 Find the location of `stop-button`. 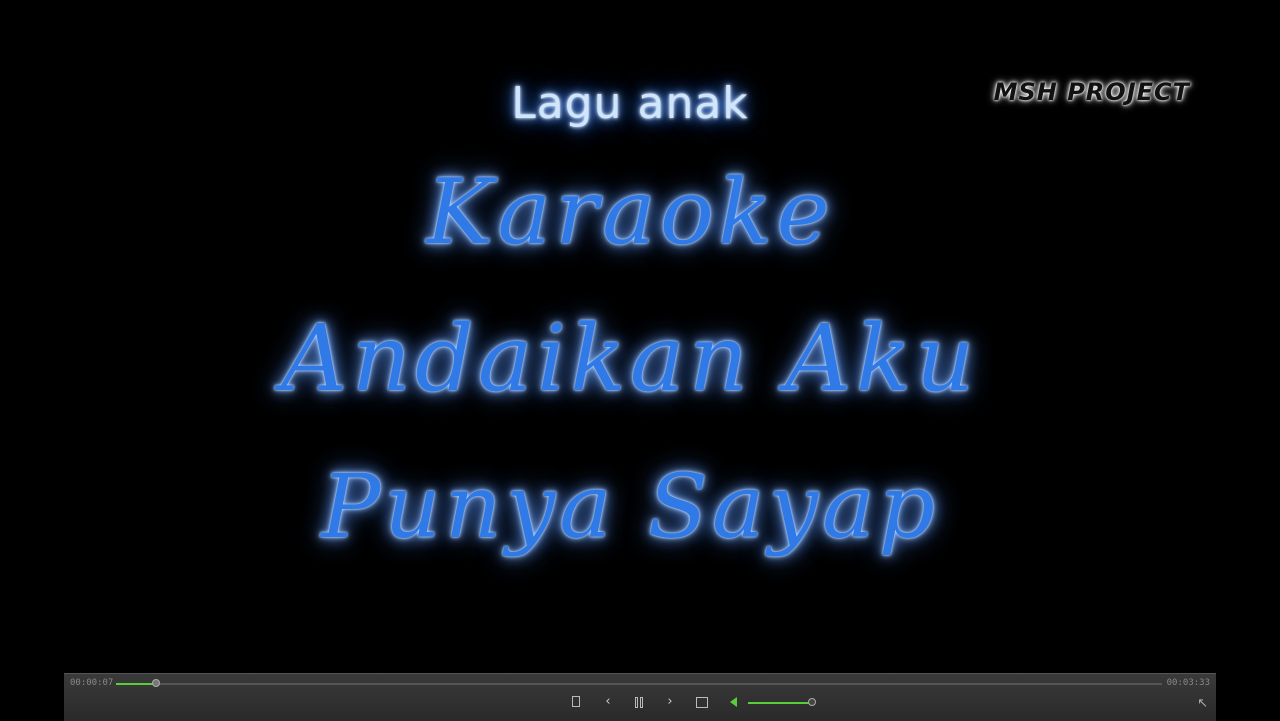

stop-button is located at coordinates (702, 702).